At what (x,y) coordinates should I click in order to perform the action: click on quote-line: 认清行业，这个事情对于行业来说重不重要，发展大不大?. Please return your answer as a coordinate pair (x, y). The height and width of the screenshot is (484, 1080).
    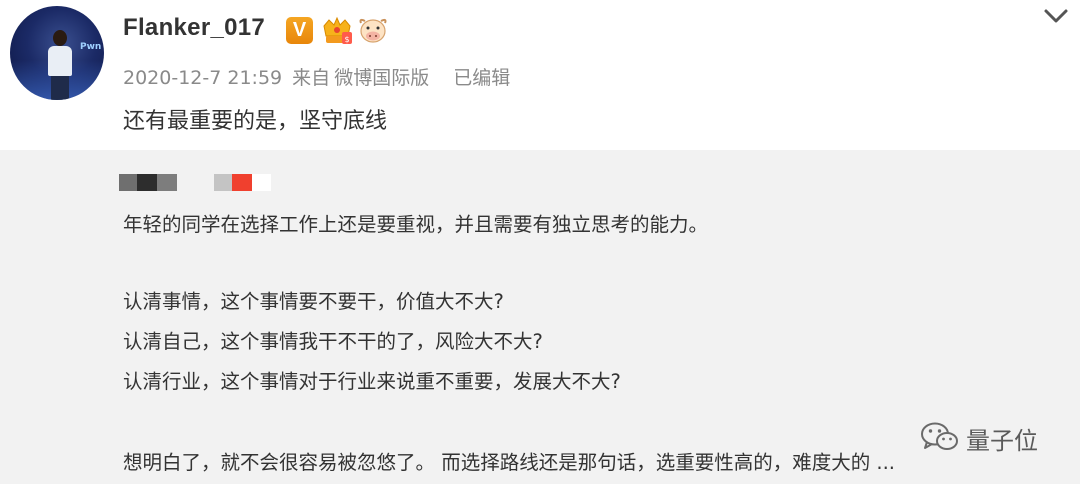
    Looking at the image, I should click on (372, 381).